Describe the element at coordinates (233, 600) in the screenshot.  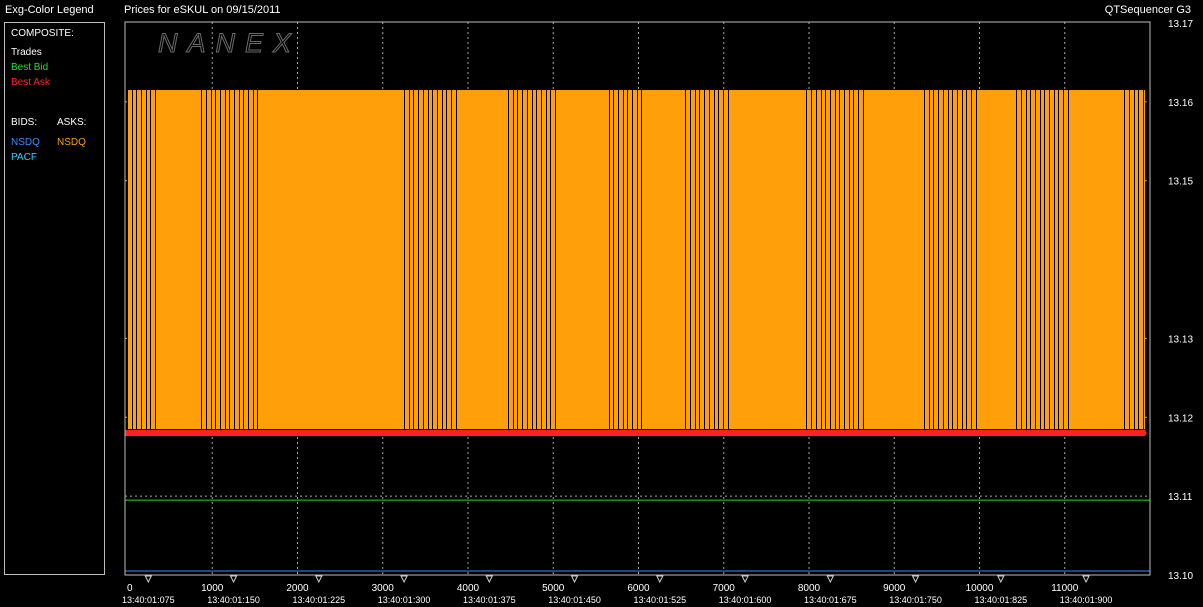
I see `time-label: 13:40:01:150` at that location.